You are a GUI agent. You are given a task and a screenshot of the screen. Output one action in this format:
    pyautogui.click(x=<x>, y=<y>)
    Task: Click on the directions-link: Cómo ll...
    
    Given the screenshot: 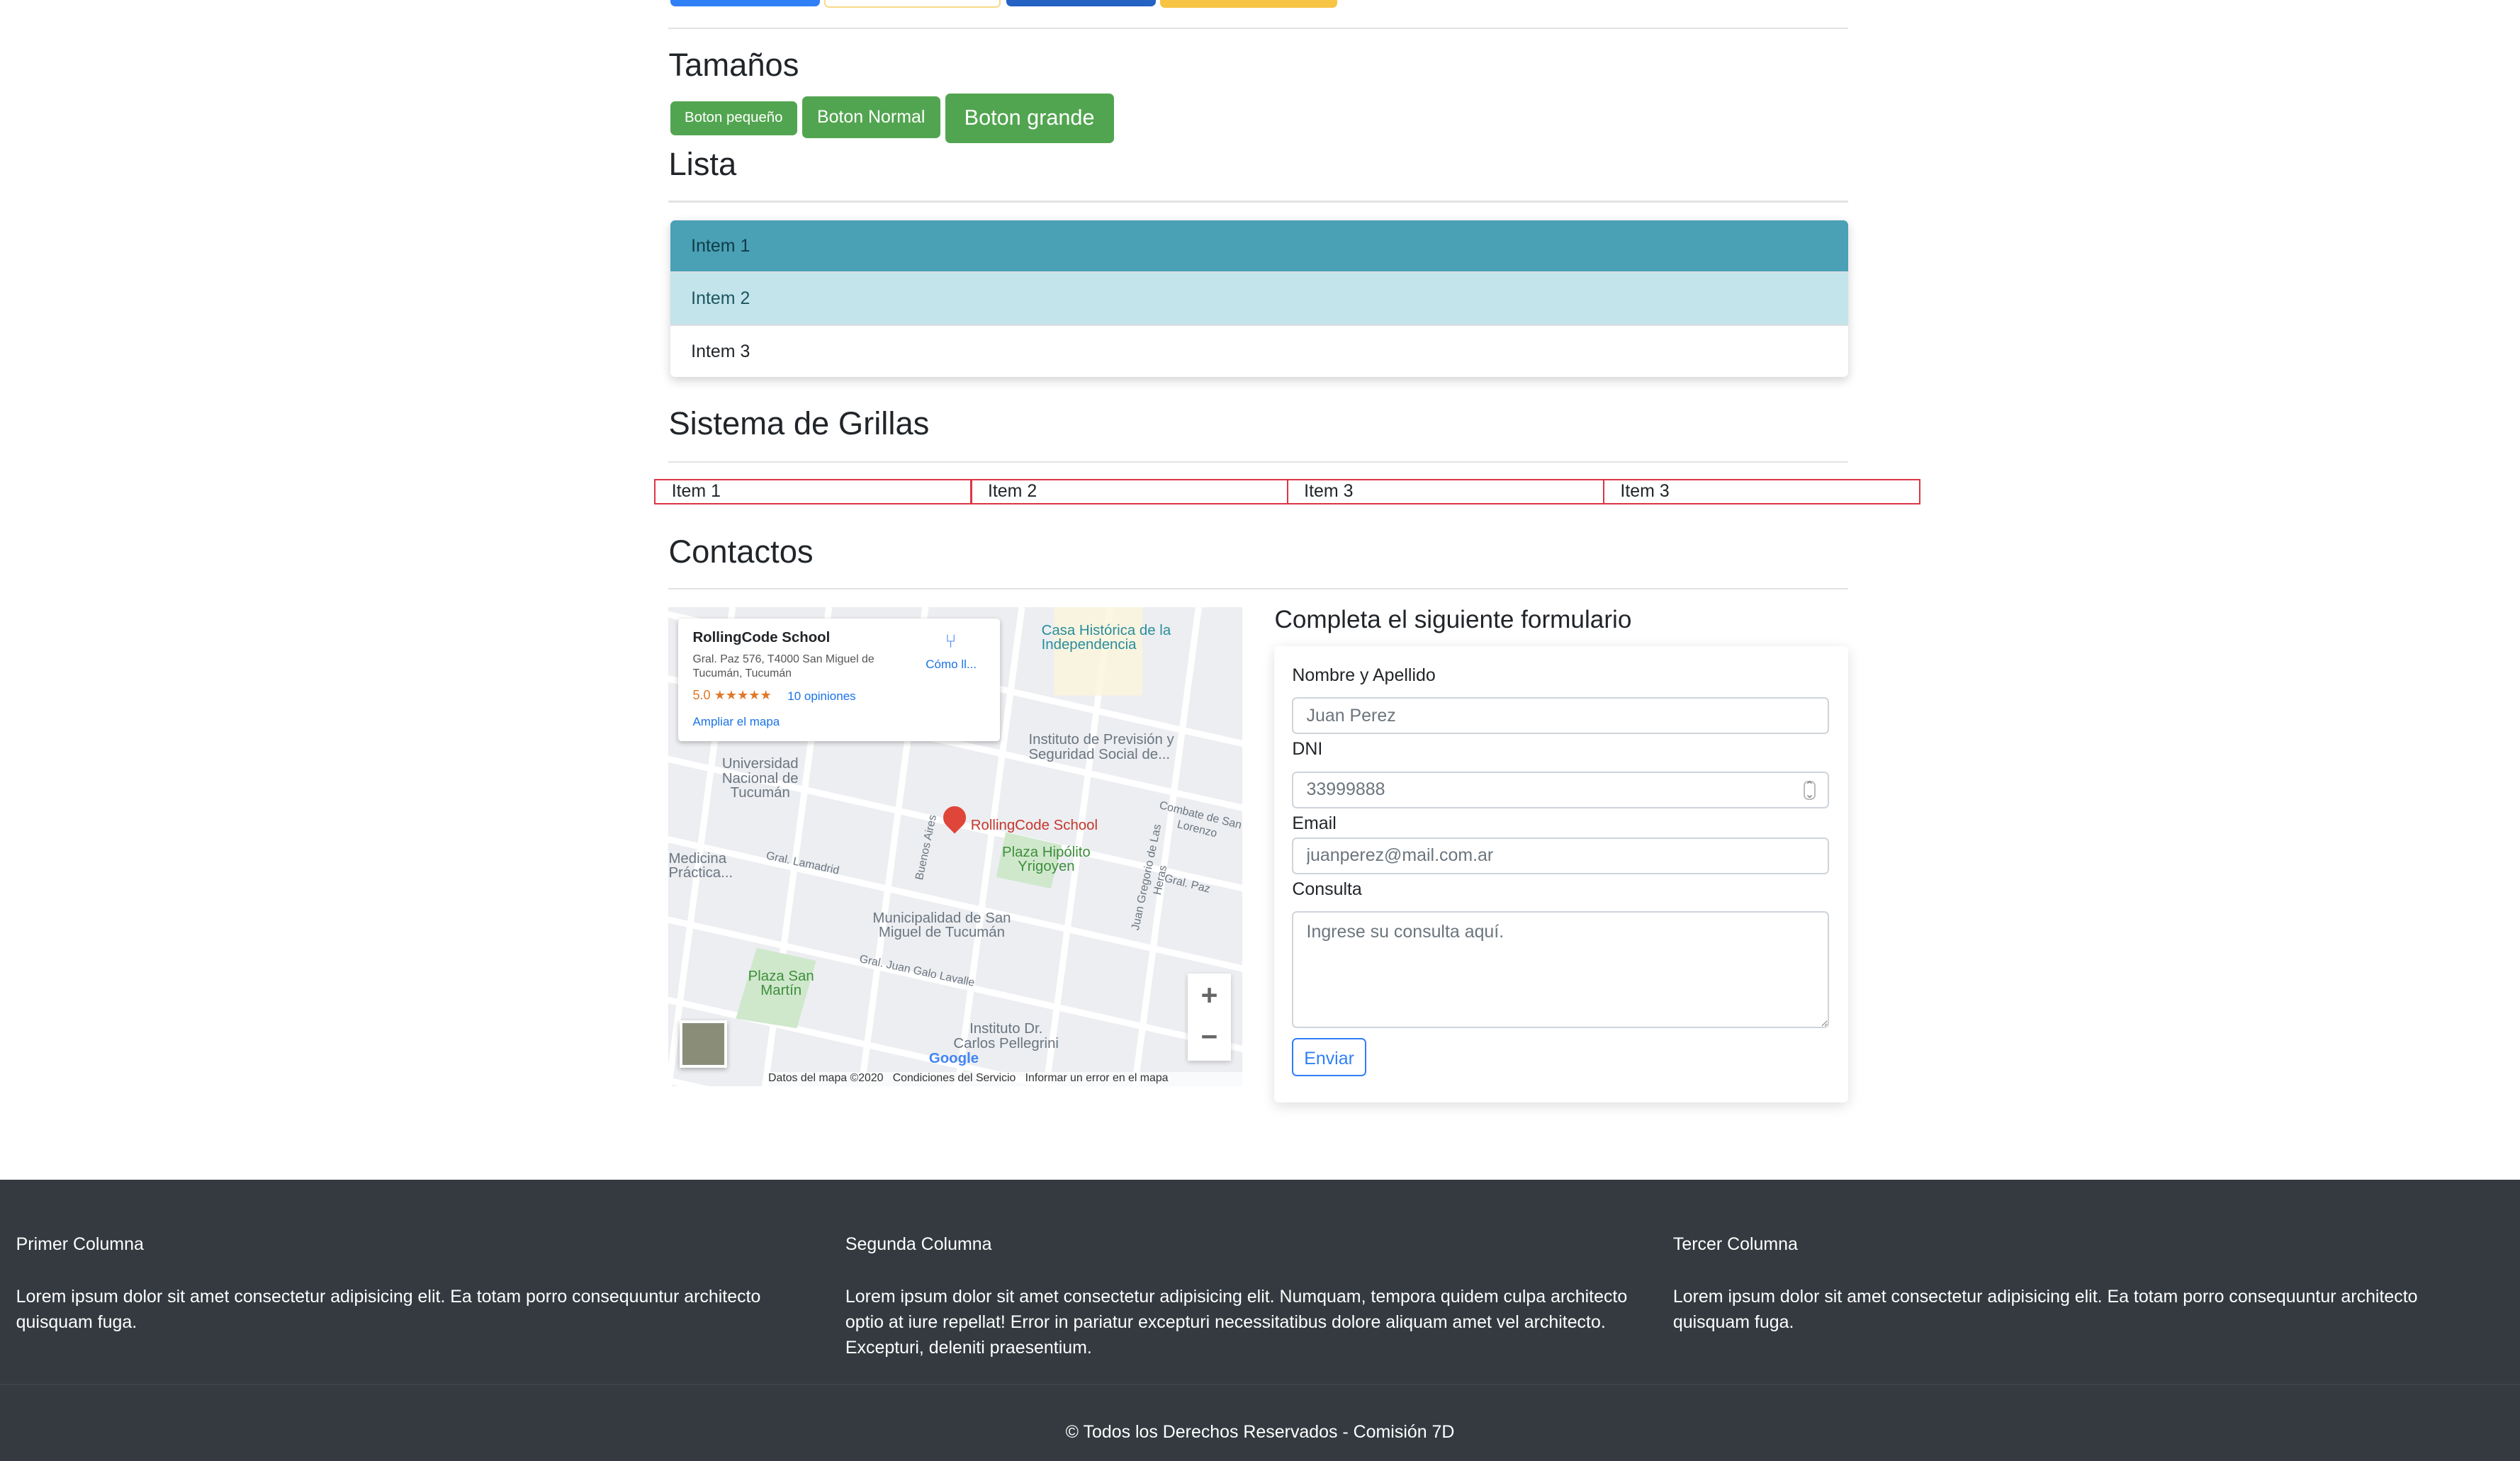 What is the action you would take?
    pyautogui.click(x=951, y=665)
    